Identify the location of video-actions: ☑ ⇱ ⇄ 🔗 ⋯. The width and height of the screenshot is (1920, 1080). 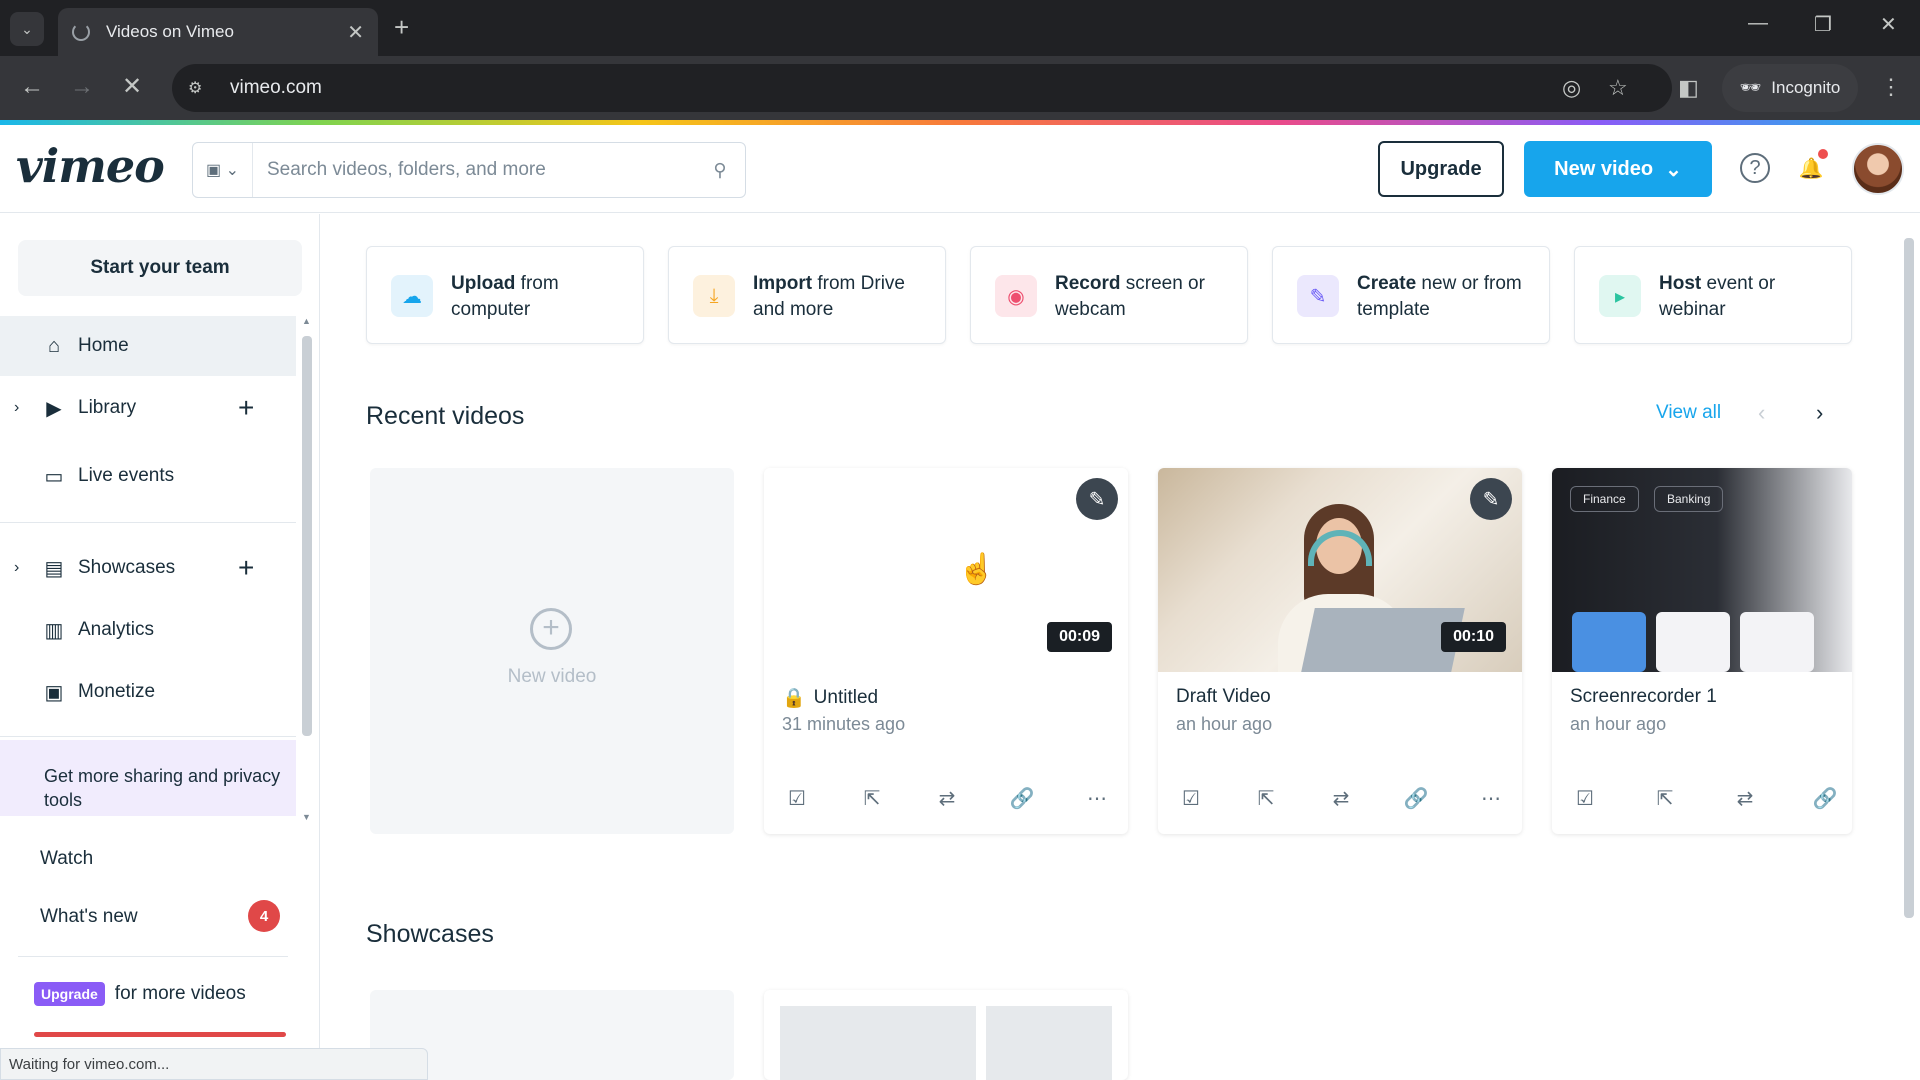
(1341, 800).